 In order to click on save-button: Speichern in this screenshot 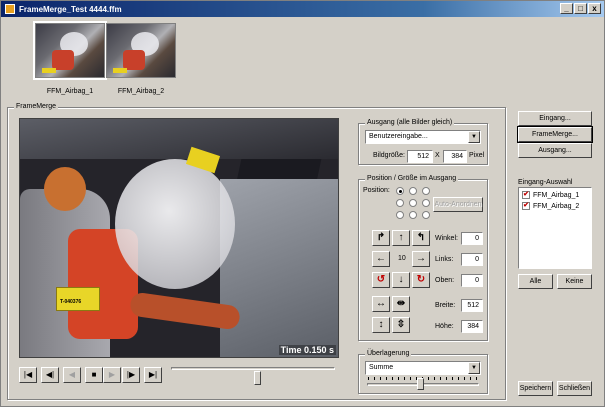, I will do `click(535, 388)`.